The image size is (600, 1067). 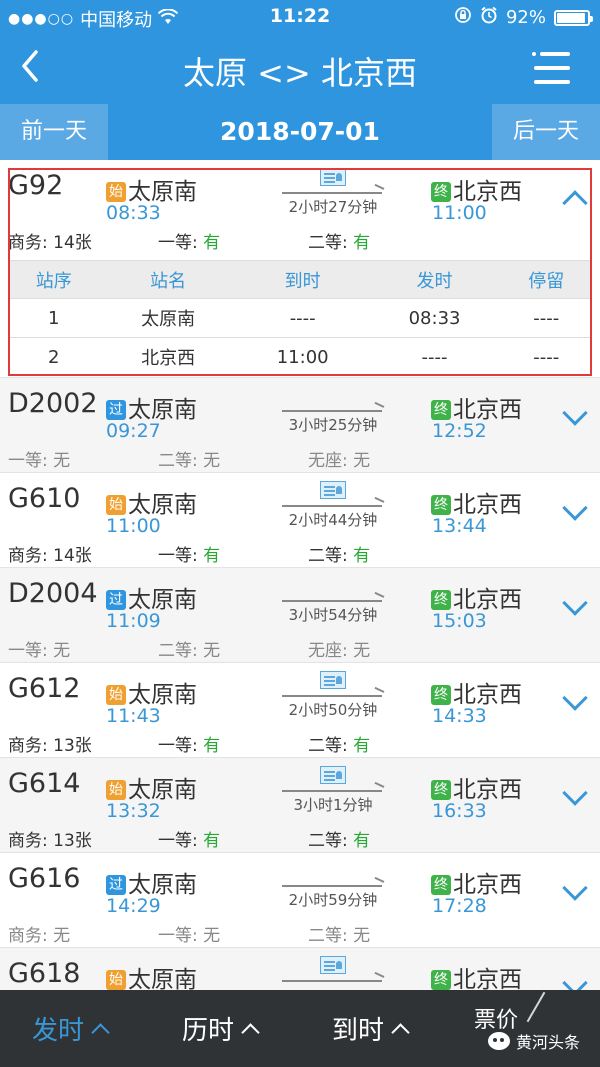 I want to click on arrive-time: 14:33, so click(x=459, y=716).